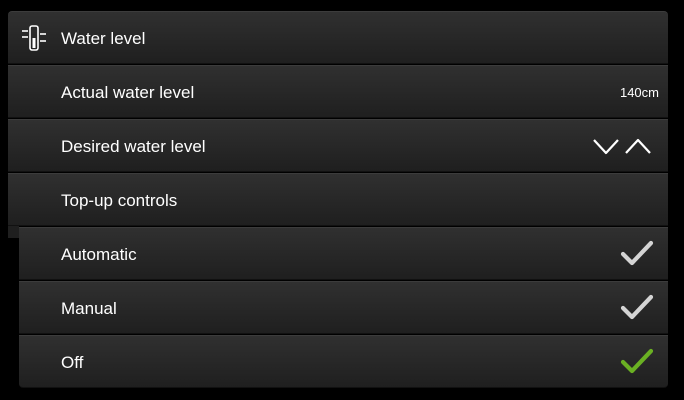 Image resolution: width=684 pixels, height=400 pixels. Describe the element at coordinates (343, 307) in the screenshot. I see `topup-option-manual: Manual` at that location.